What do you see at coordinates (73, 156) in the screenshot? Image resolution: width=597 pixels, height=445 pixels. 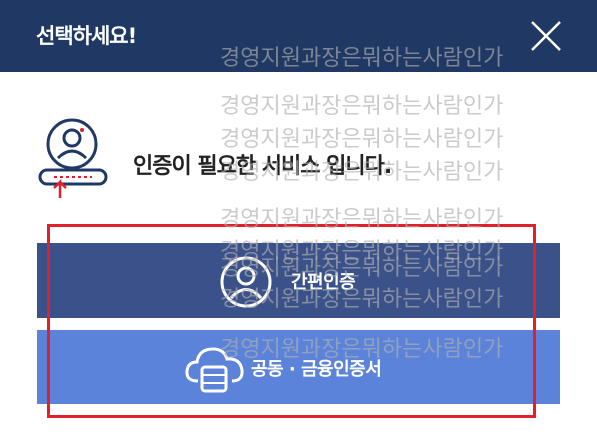 I see `user-login-icon` at bounding box center [73, 156].